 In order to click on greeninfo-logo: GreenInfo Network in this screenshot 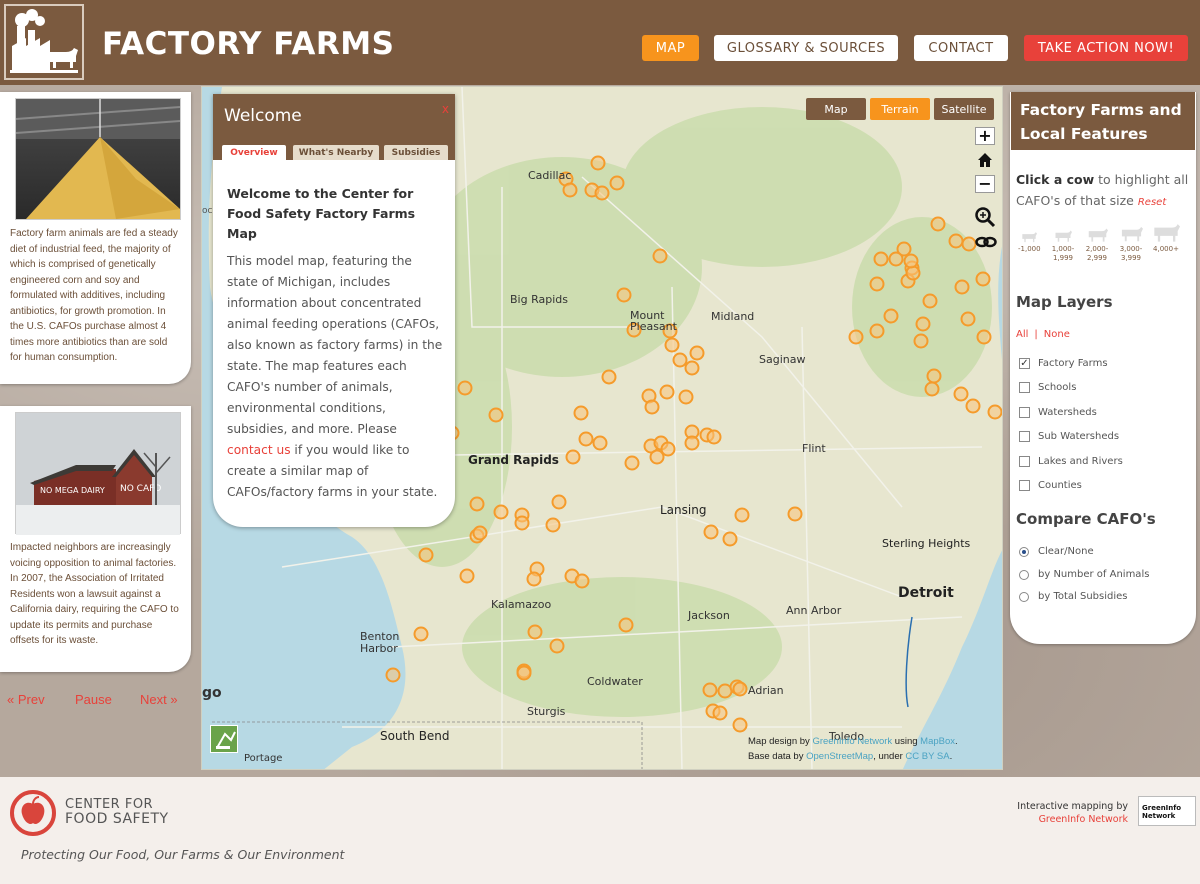, I will do `click(1167, 811)`.